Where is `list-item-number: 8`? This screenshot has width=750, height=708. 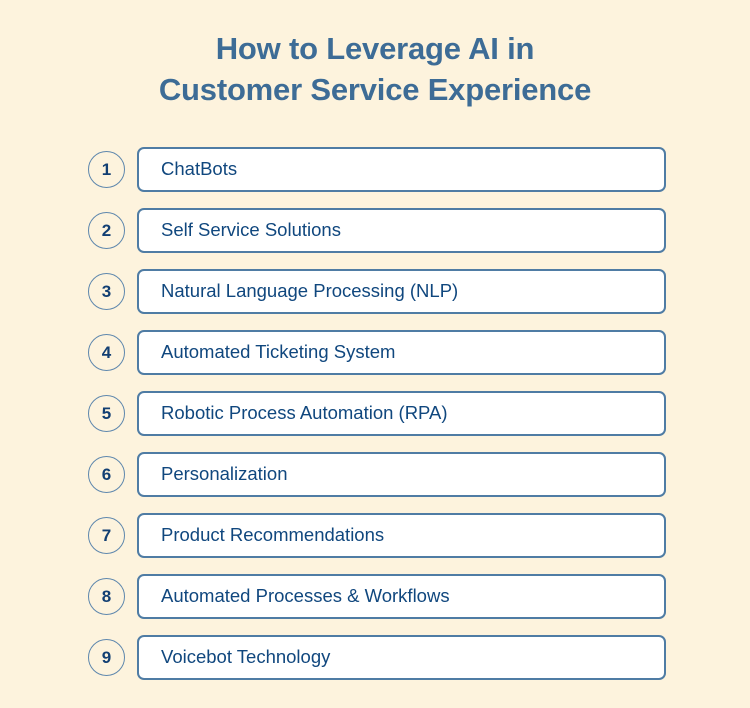
list-item-number: 8 is located at coordinates (106, 596).